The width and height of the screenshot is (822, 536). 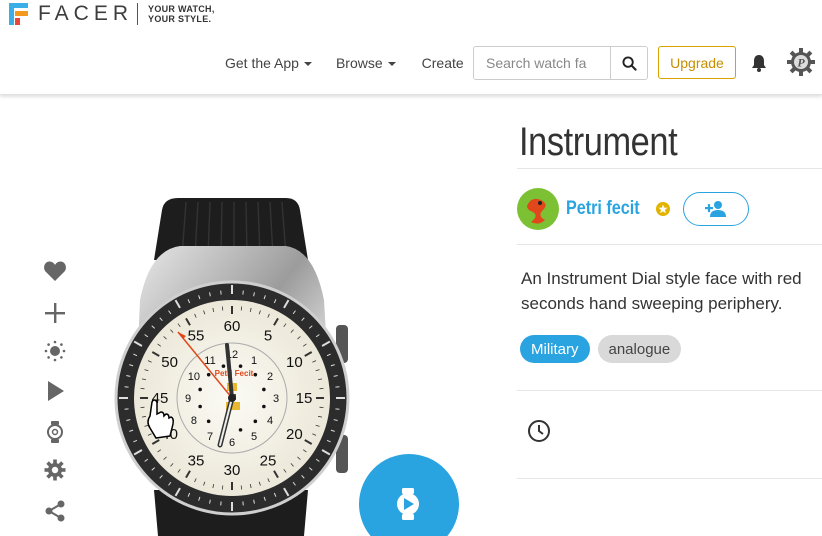 What do you see at coordinates (270, 377) in the screenshot?
I see `inner-number: 2` at bounding box center [270, 377].